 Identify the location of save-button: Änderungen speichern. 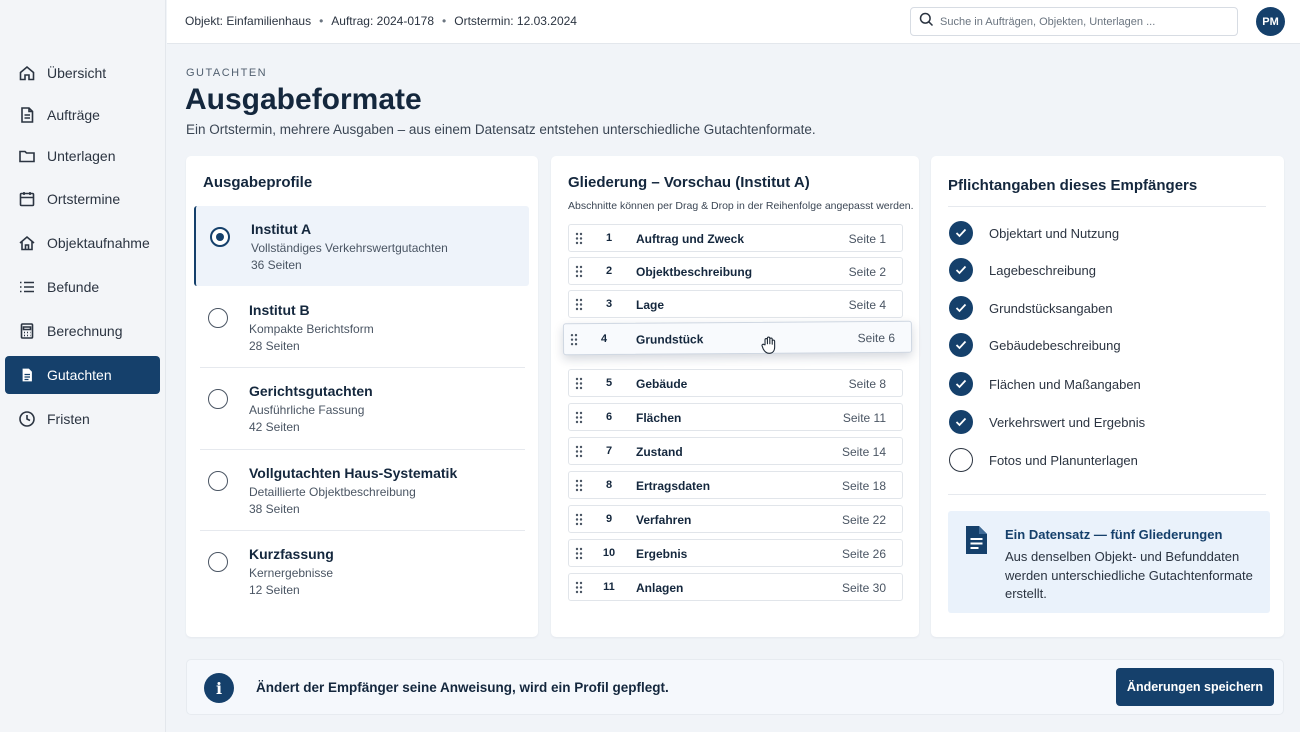
(1195, 687).